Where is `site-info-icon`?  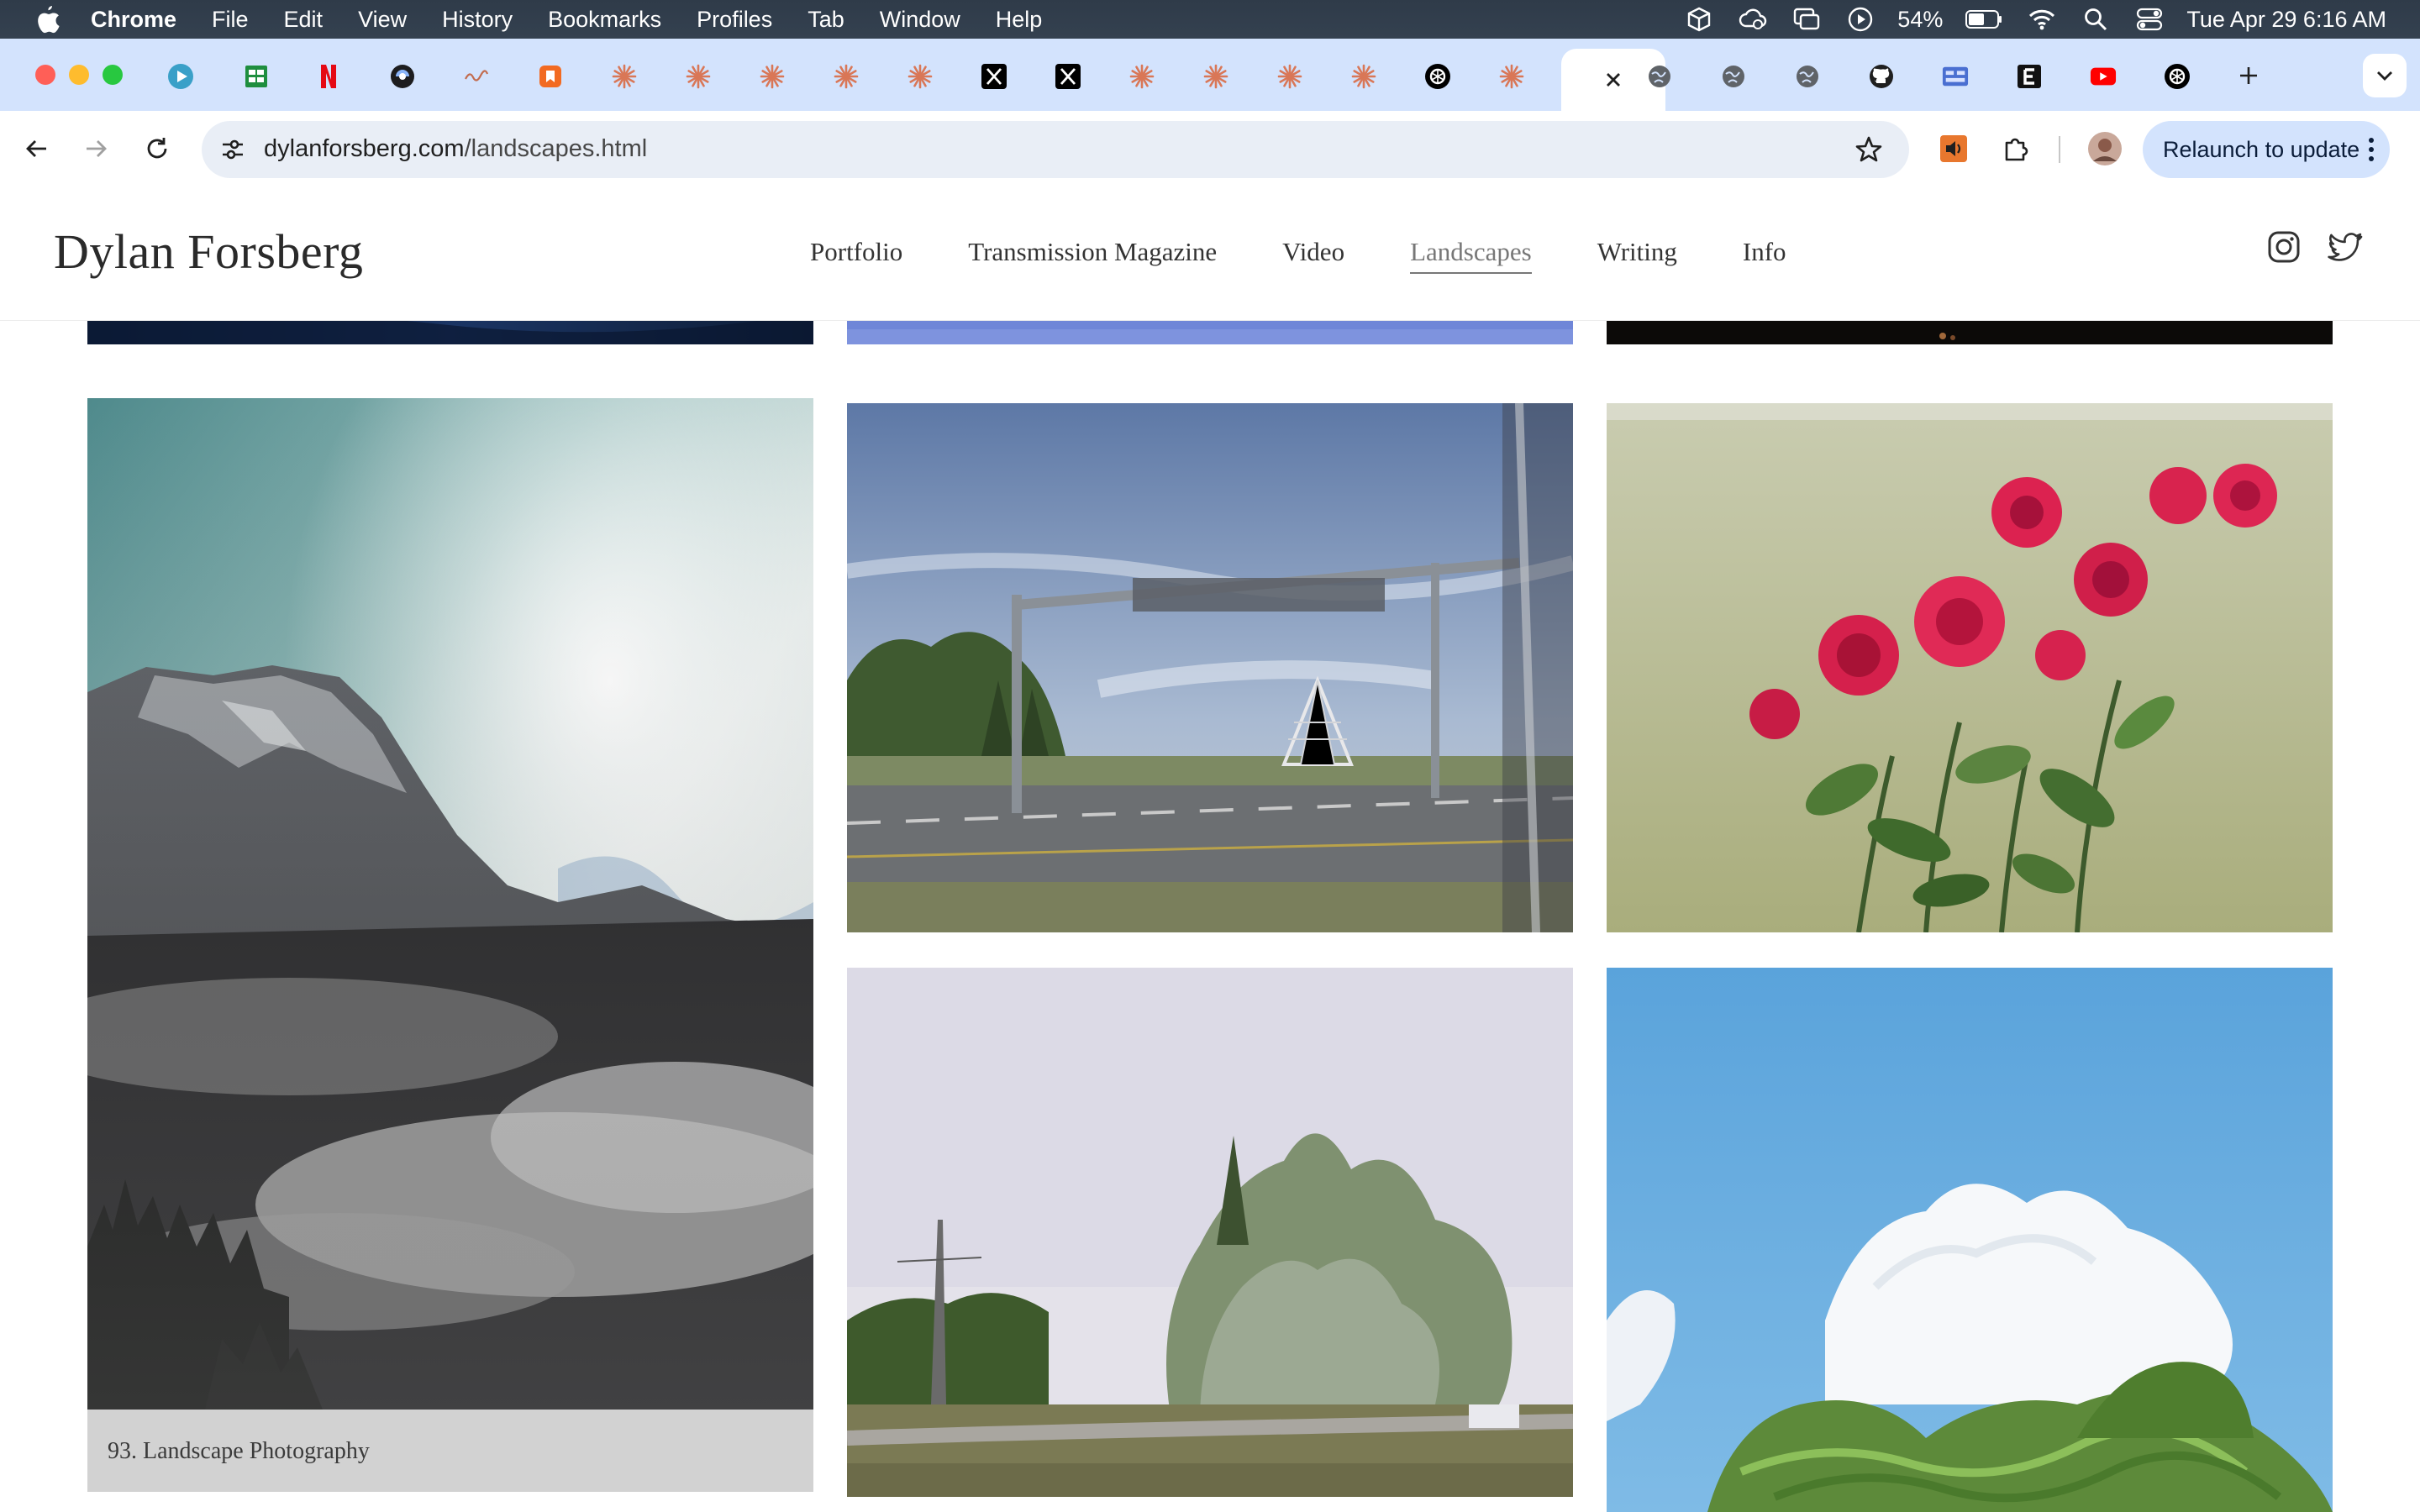 site-info-icon is located at coordinates (233, 149).